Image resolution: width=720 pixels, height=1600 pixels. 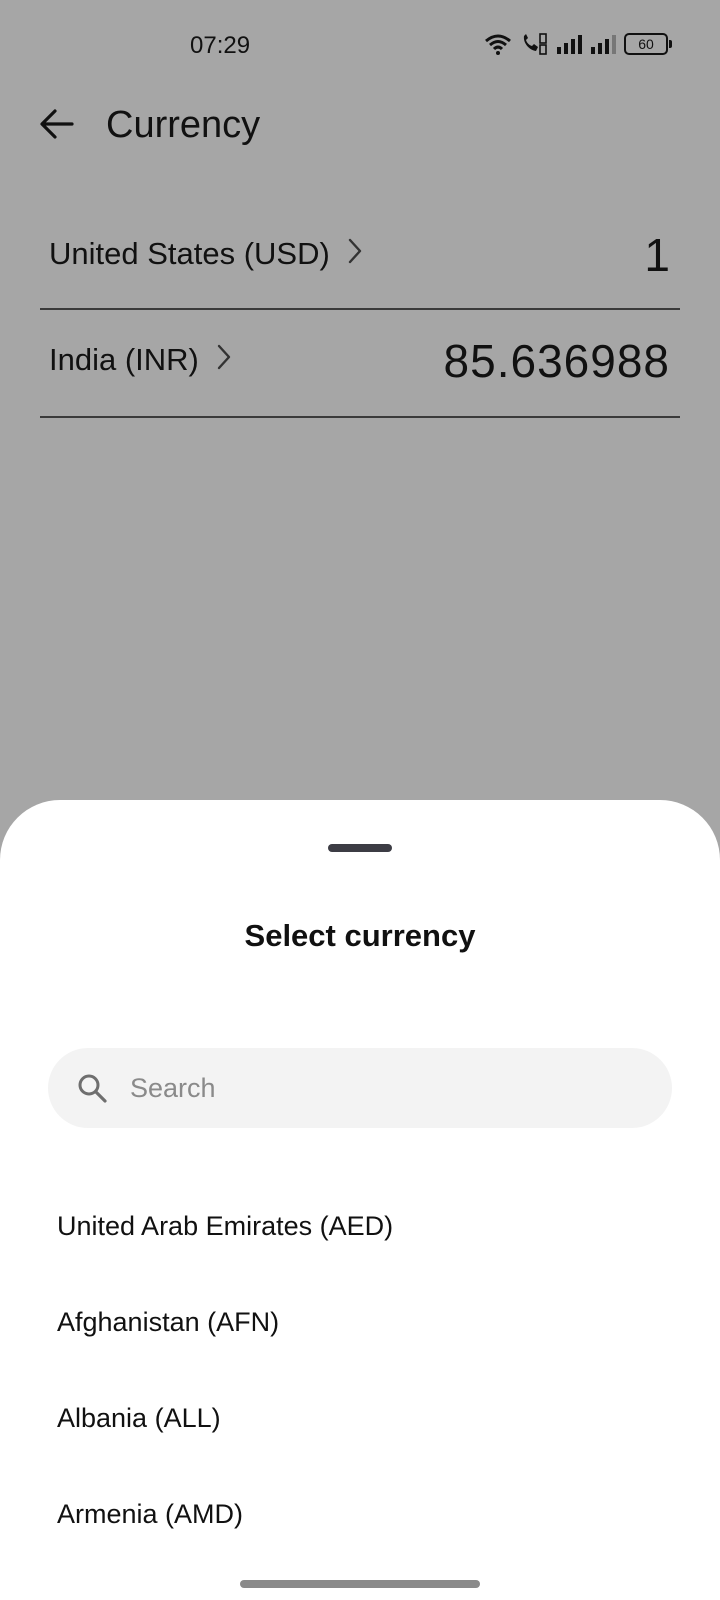 I want to click on page-title: Currency, so click(x=183, y=125).